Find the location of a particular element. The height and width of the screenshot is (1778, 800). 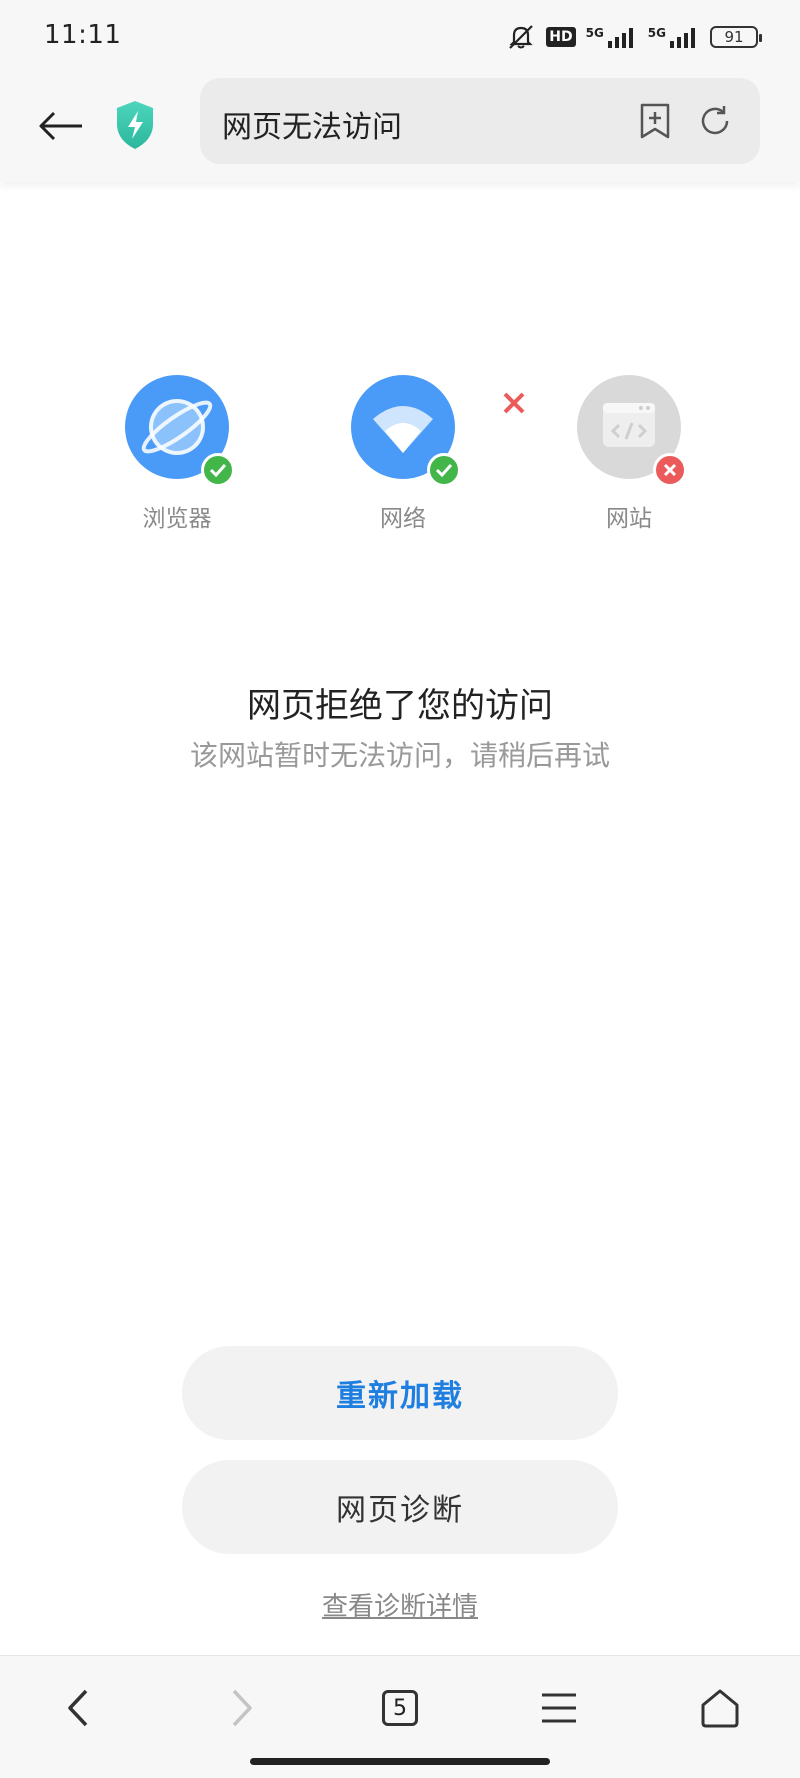

bookmark-add-icon is located at coordinates (655, 121).